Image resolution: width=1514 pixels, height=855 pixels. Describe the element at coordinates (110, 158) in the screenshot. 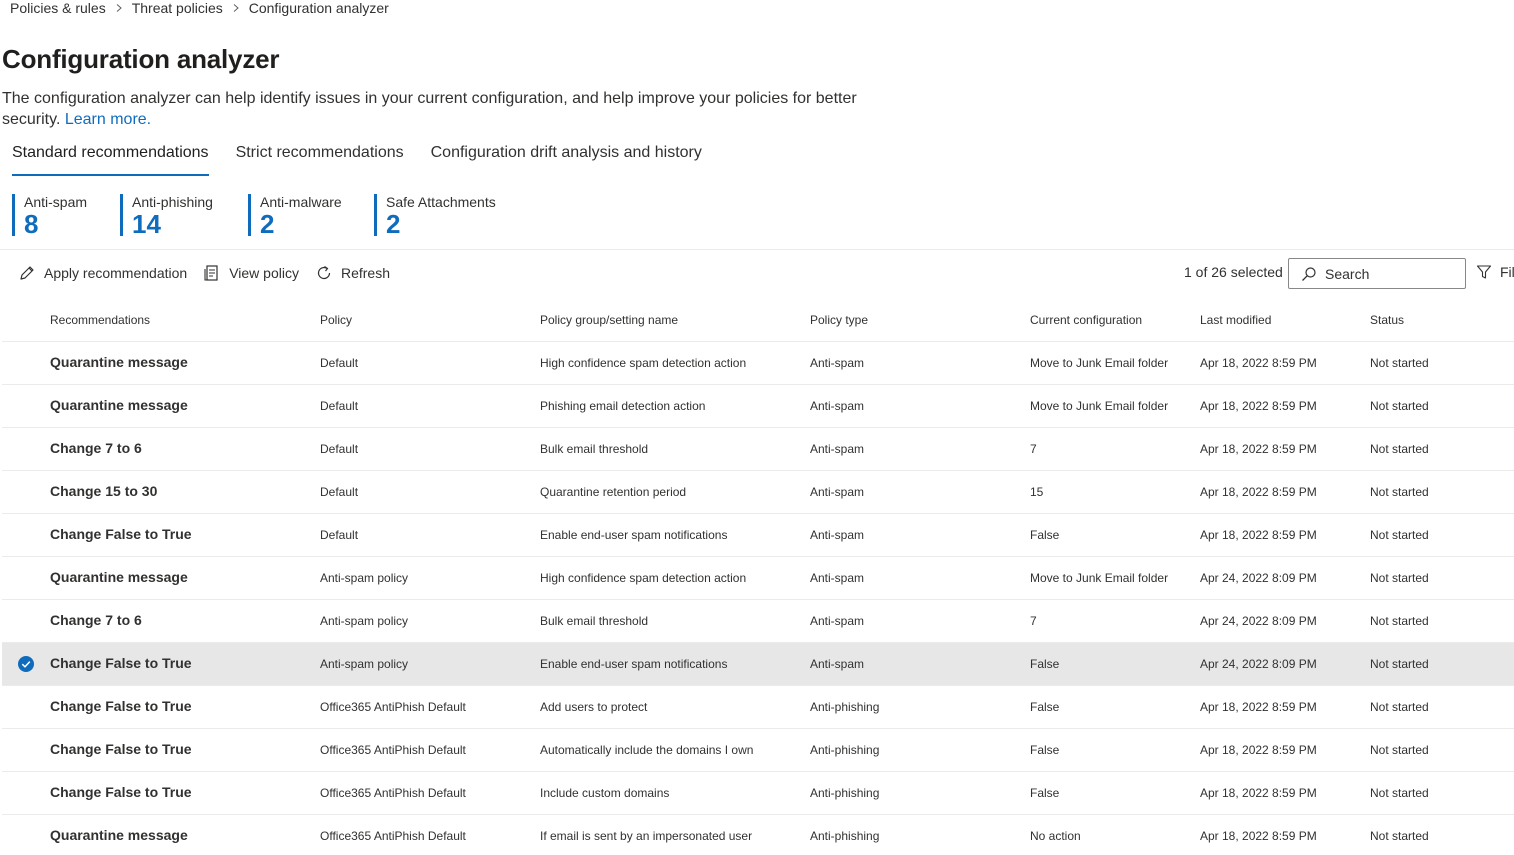

I see `tab-standard-recommendations: Standard recommendations` at that location.